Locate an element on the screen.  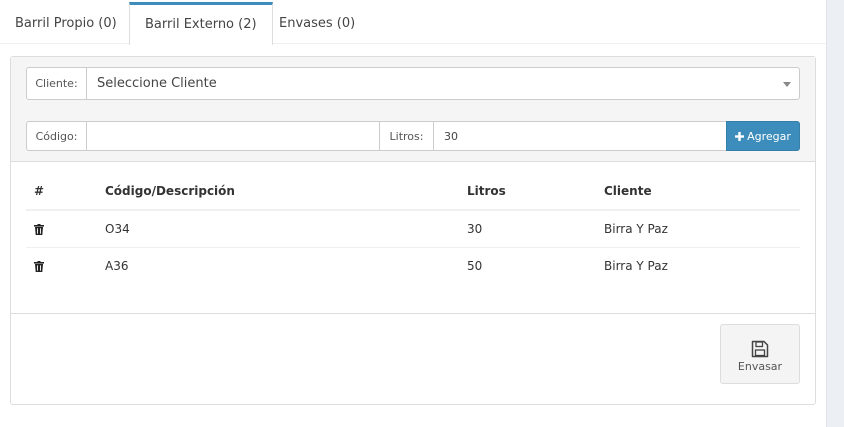
tab-envases: Envases (0) is located at coordinates (317, 23).